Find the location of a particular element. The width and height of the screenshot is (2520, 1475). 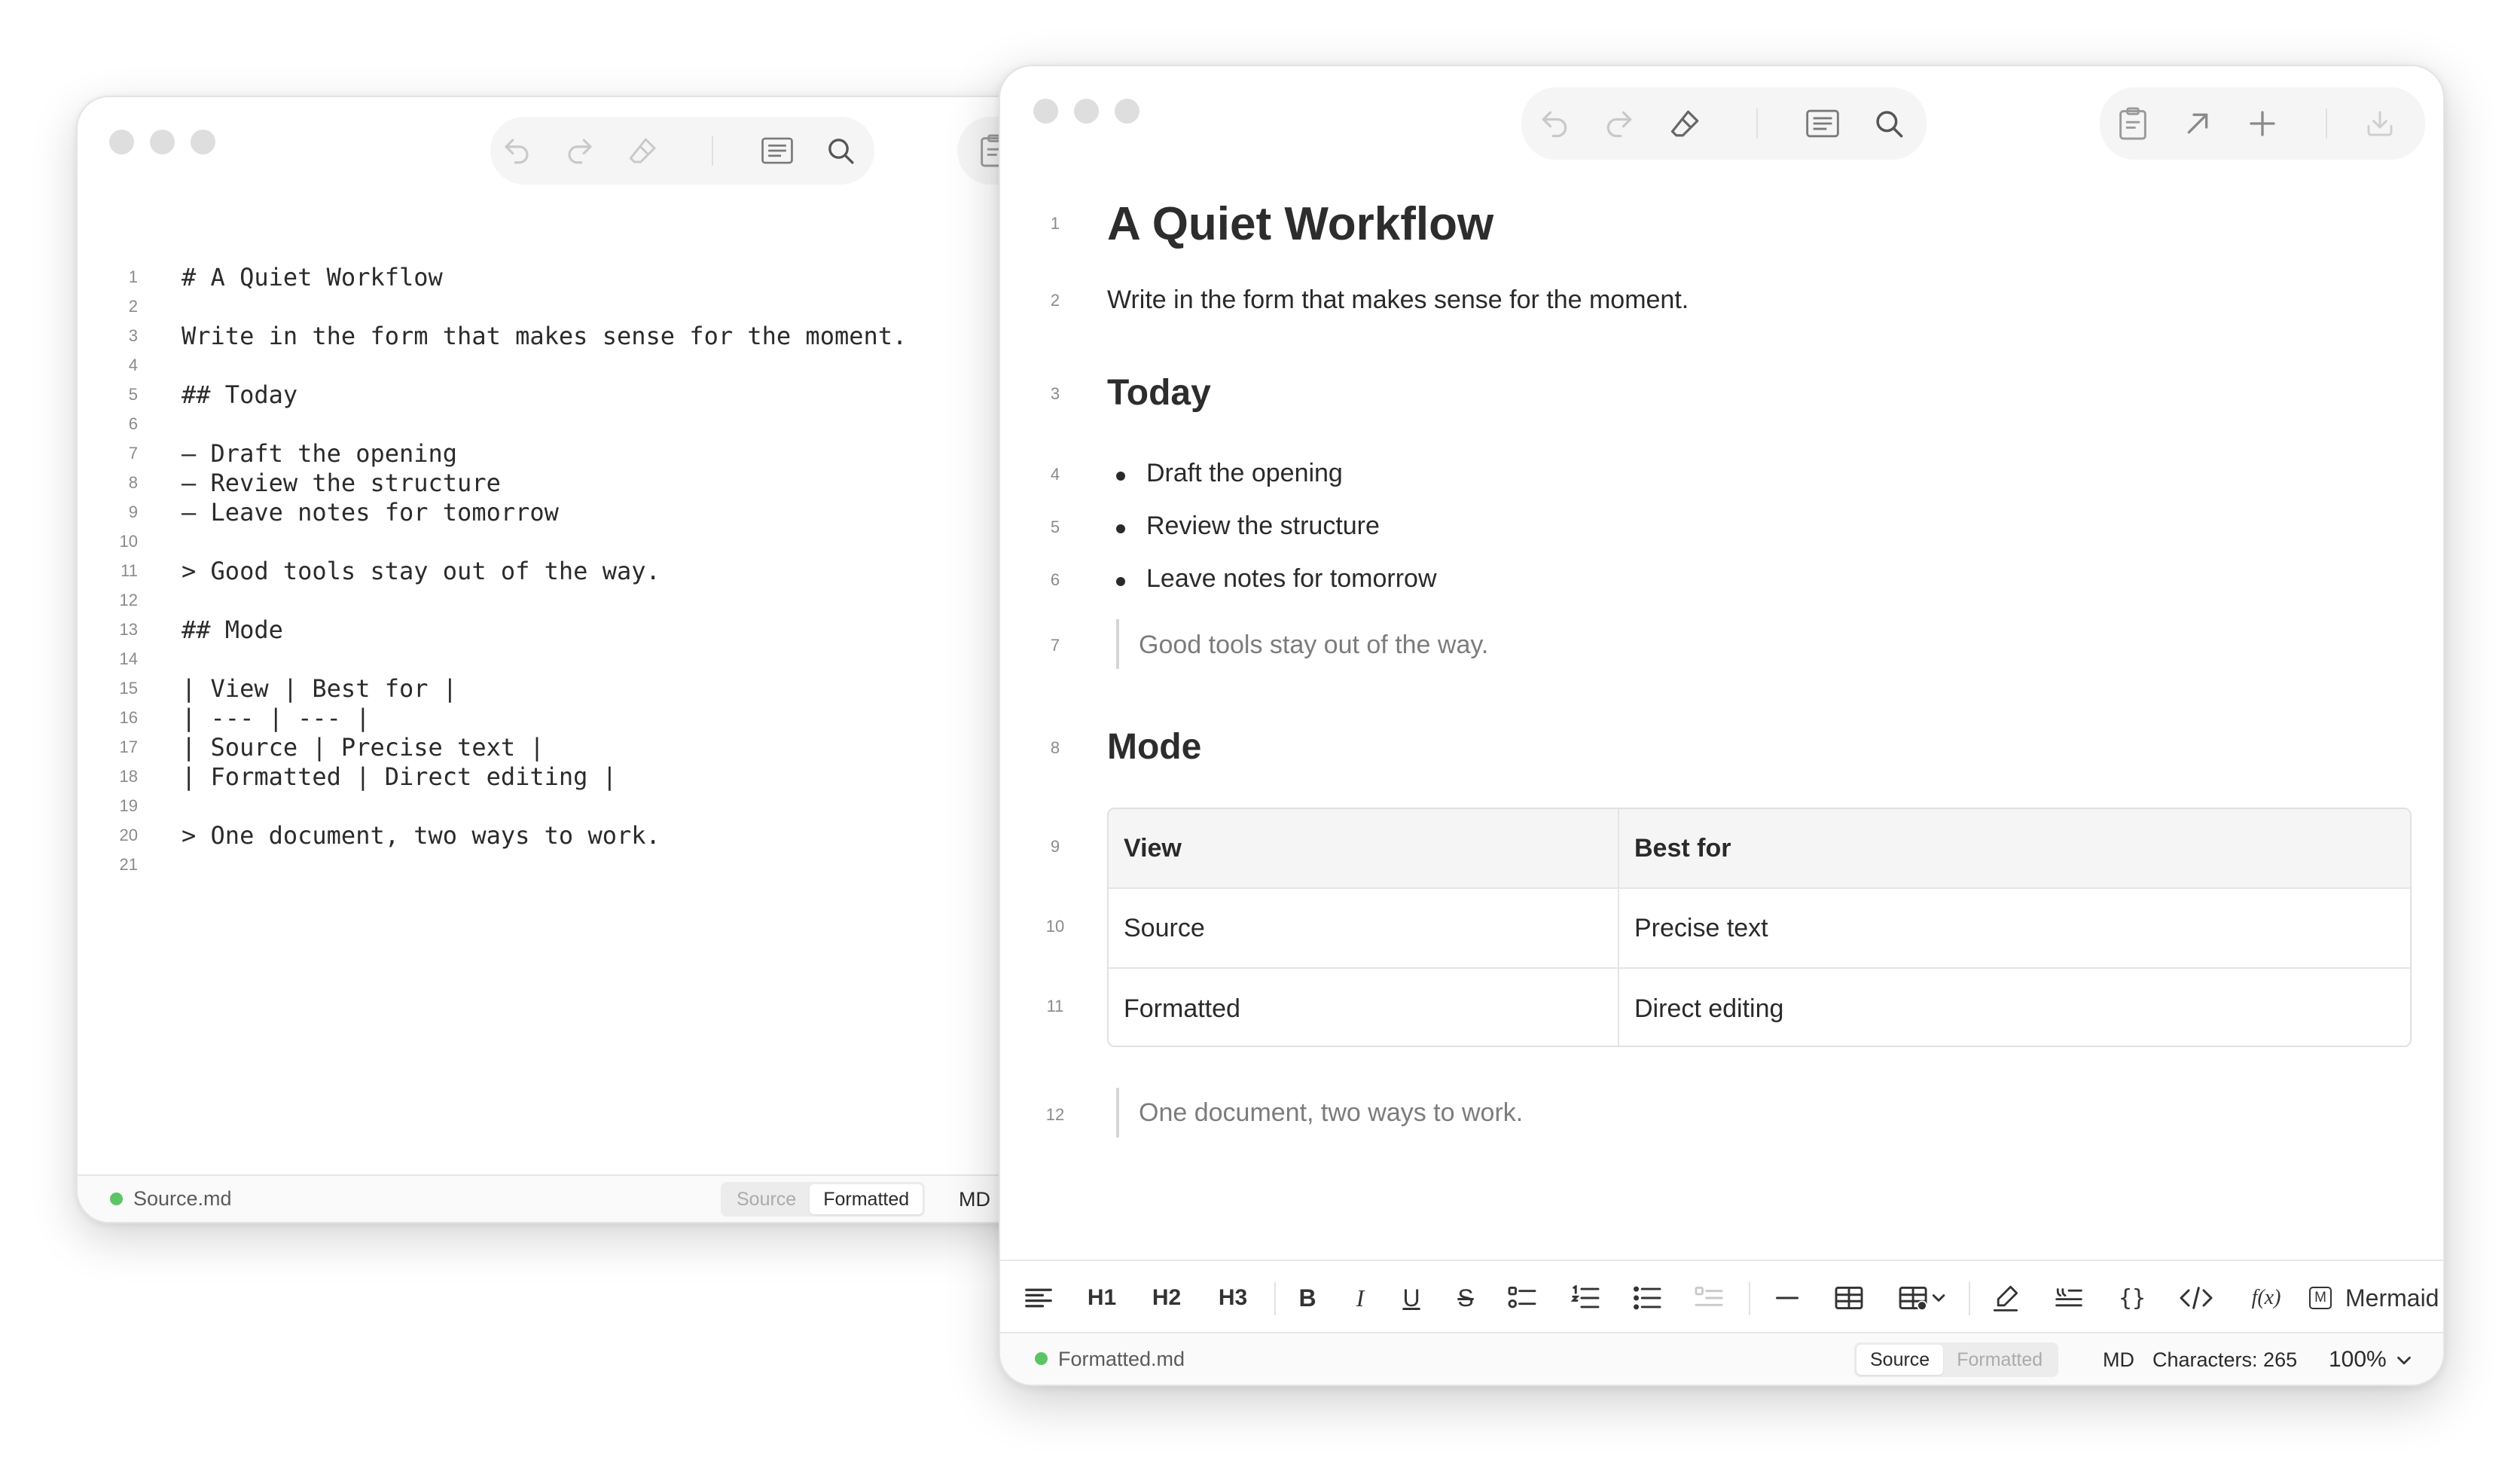

source-line: 20 > One document, two ways to work. is located at coordinates (563, 835).